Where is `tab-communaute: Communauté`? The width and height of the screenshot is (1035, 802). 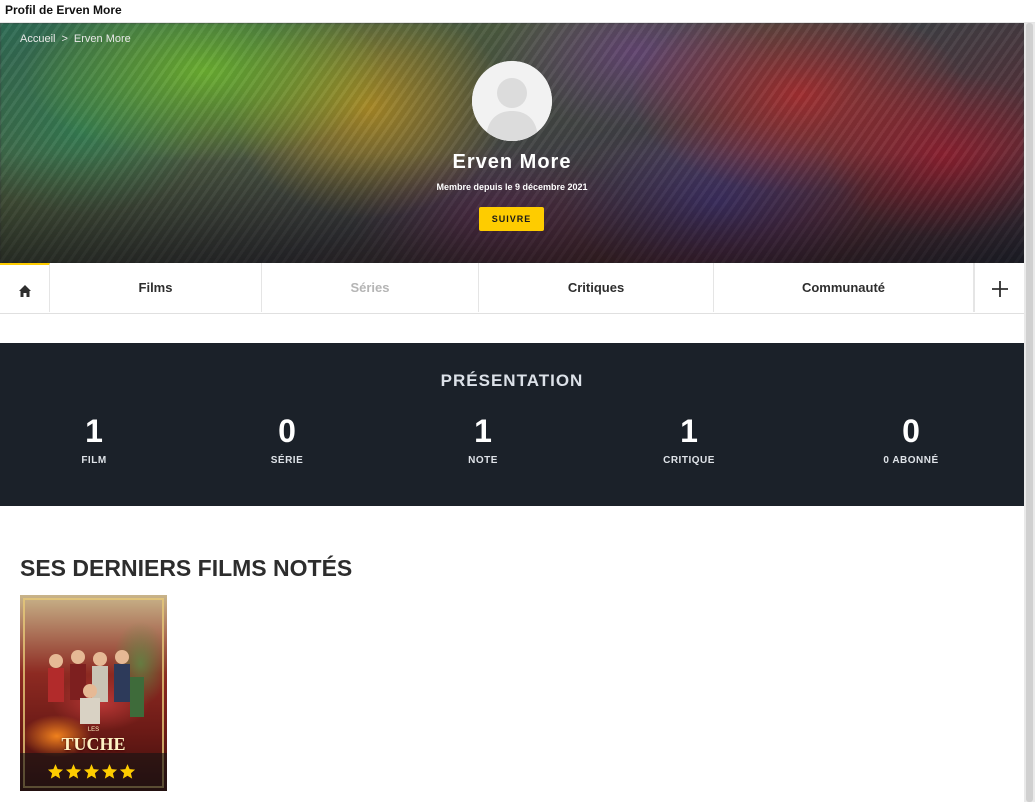
tab-communaute: Communauté is located at coordinates (844, 287).